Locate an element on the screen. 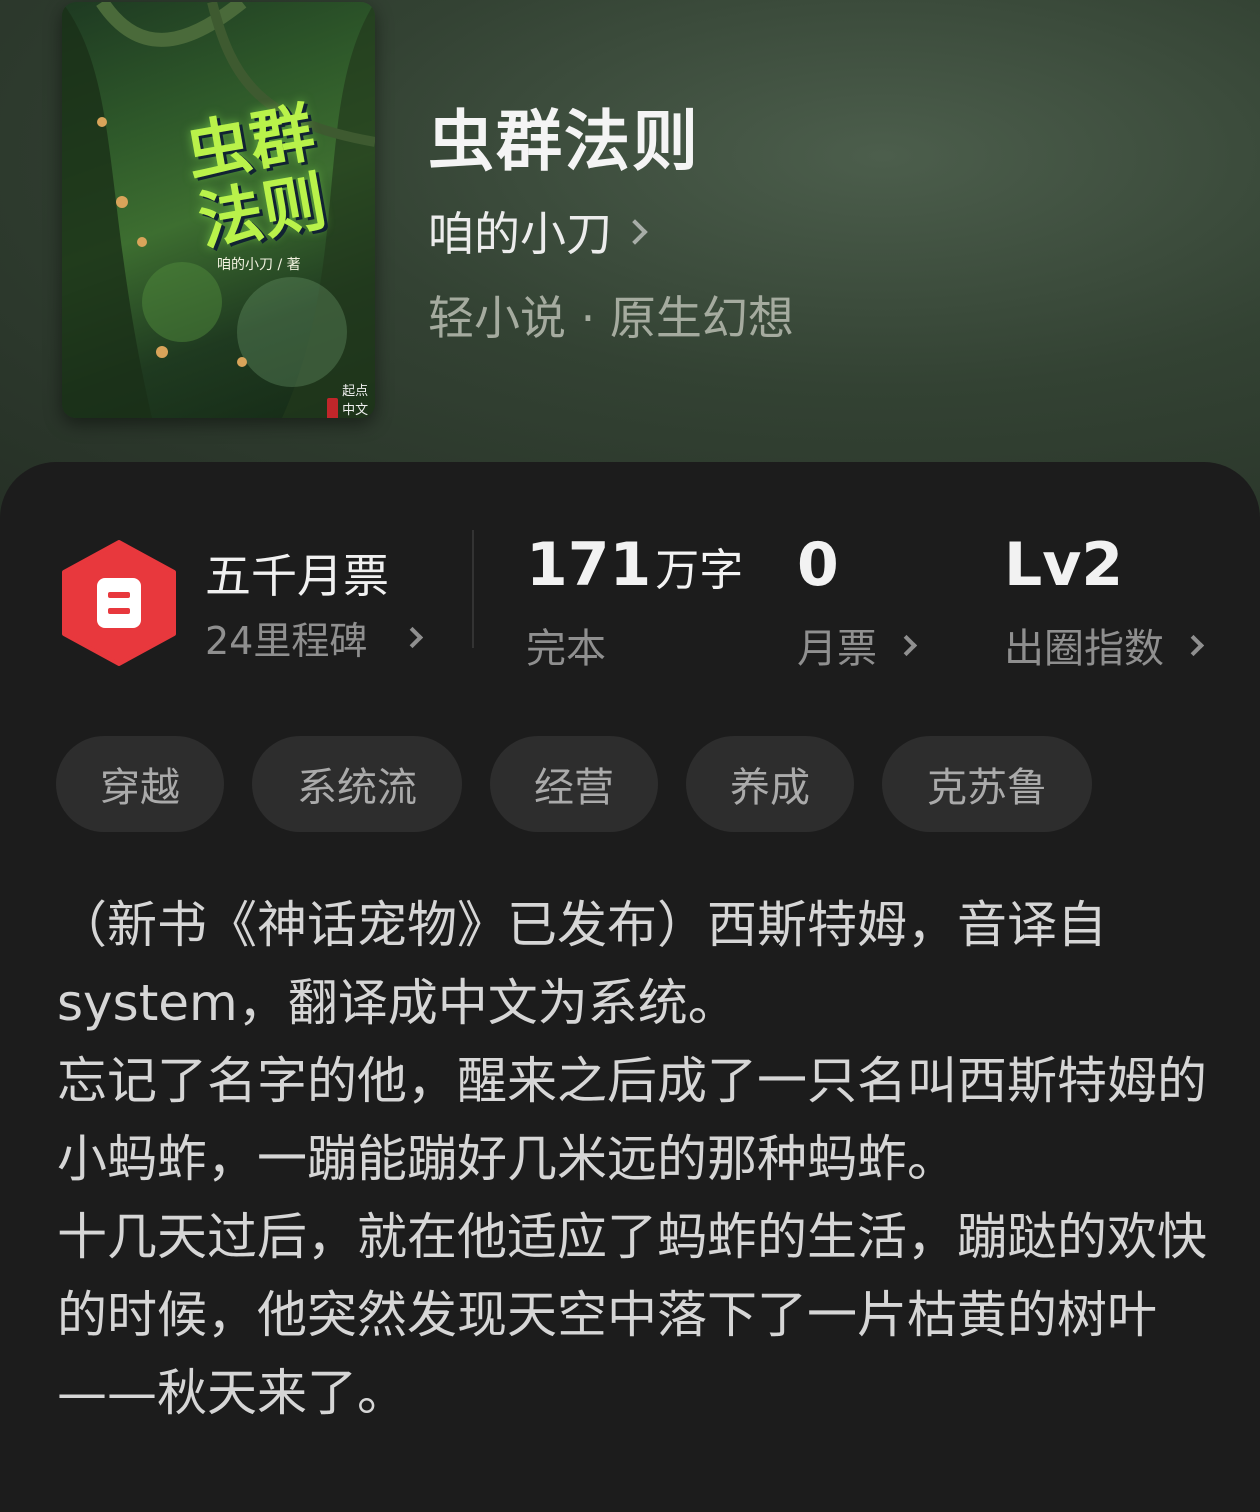  divider is located at coordinates (473, 589).